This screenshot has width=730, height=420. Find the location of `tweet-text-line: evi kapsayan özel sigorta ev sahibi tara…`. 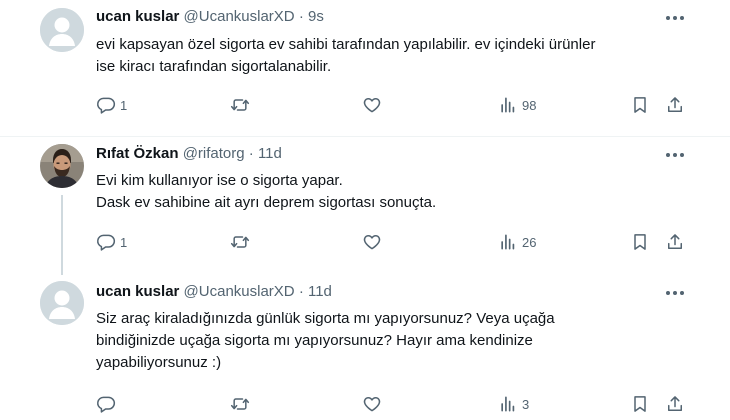

tweet-text-line: evi kapsayan özel sigorta ev sahibi tara… is located at coordinates (346, 44).